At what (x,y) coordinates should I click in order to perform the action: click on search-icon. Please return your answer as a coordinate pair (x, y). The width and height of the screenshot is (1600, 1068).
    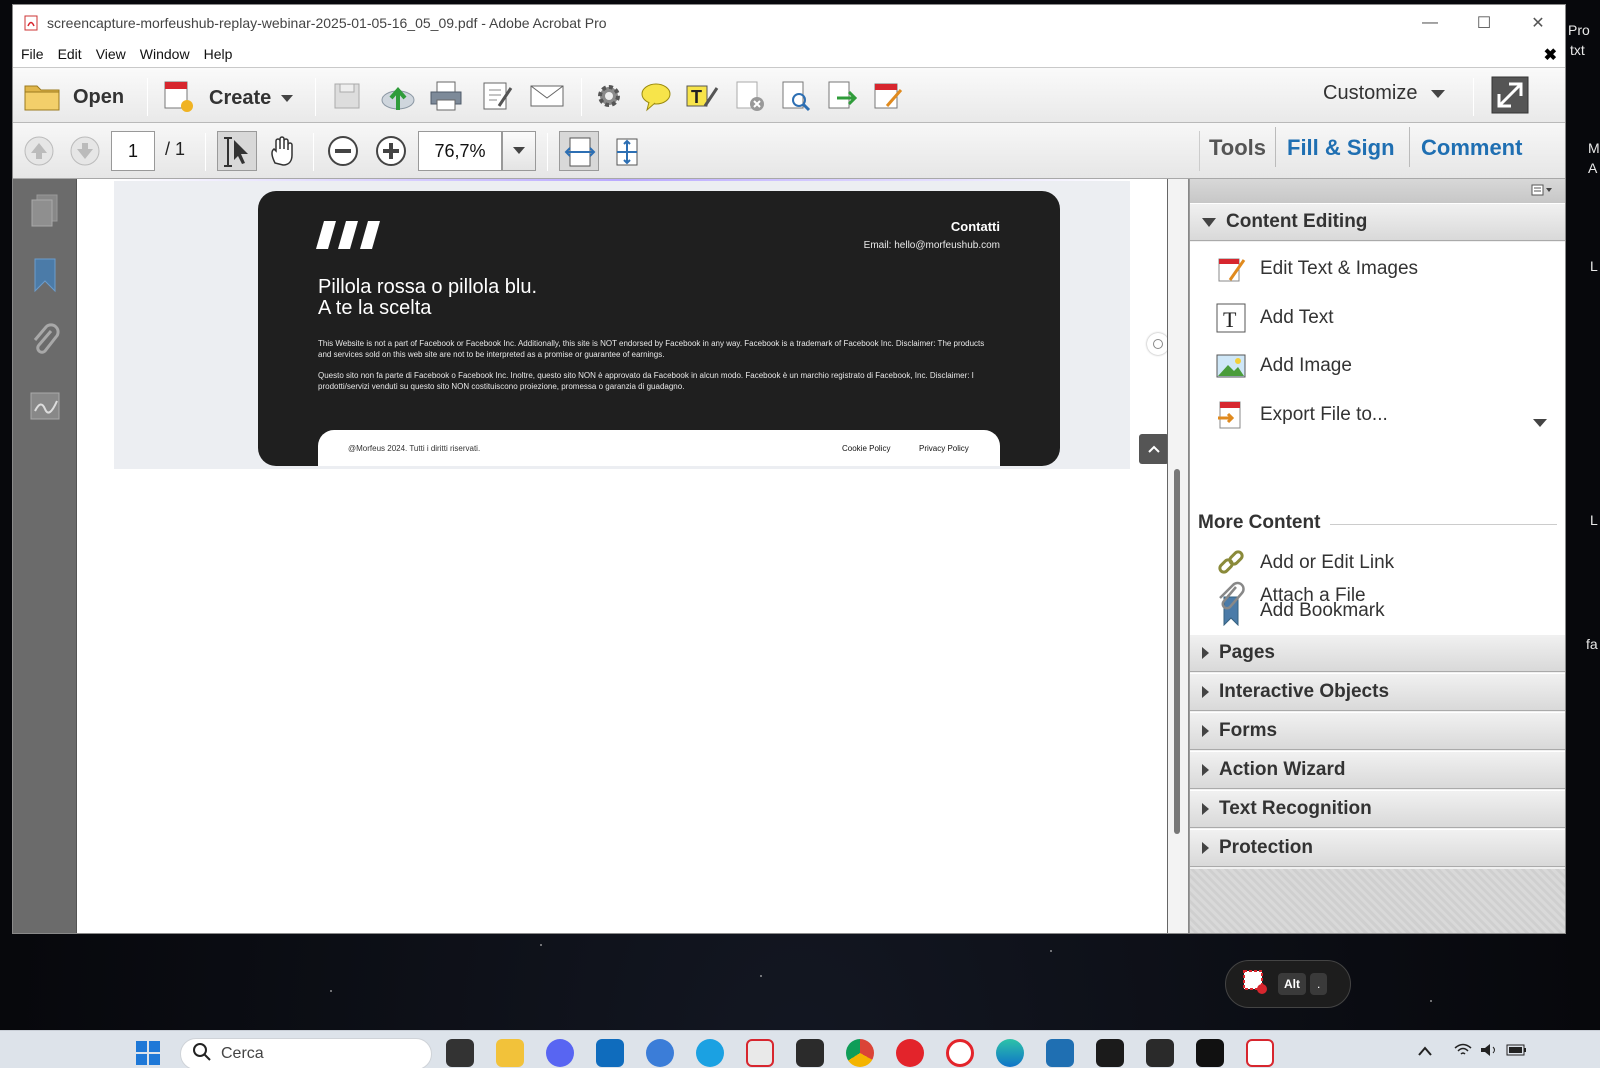
    Looking at the image, I should click on (202, 1054).